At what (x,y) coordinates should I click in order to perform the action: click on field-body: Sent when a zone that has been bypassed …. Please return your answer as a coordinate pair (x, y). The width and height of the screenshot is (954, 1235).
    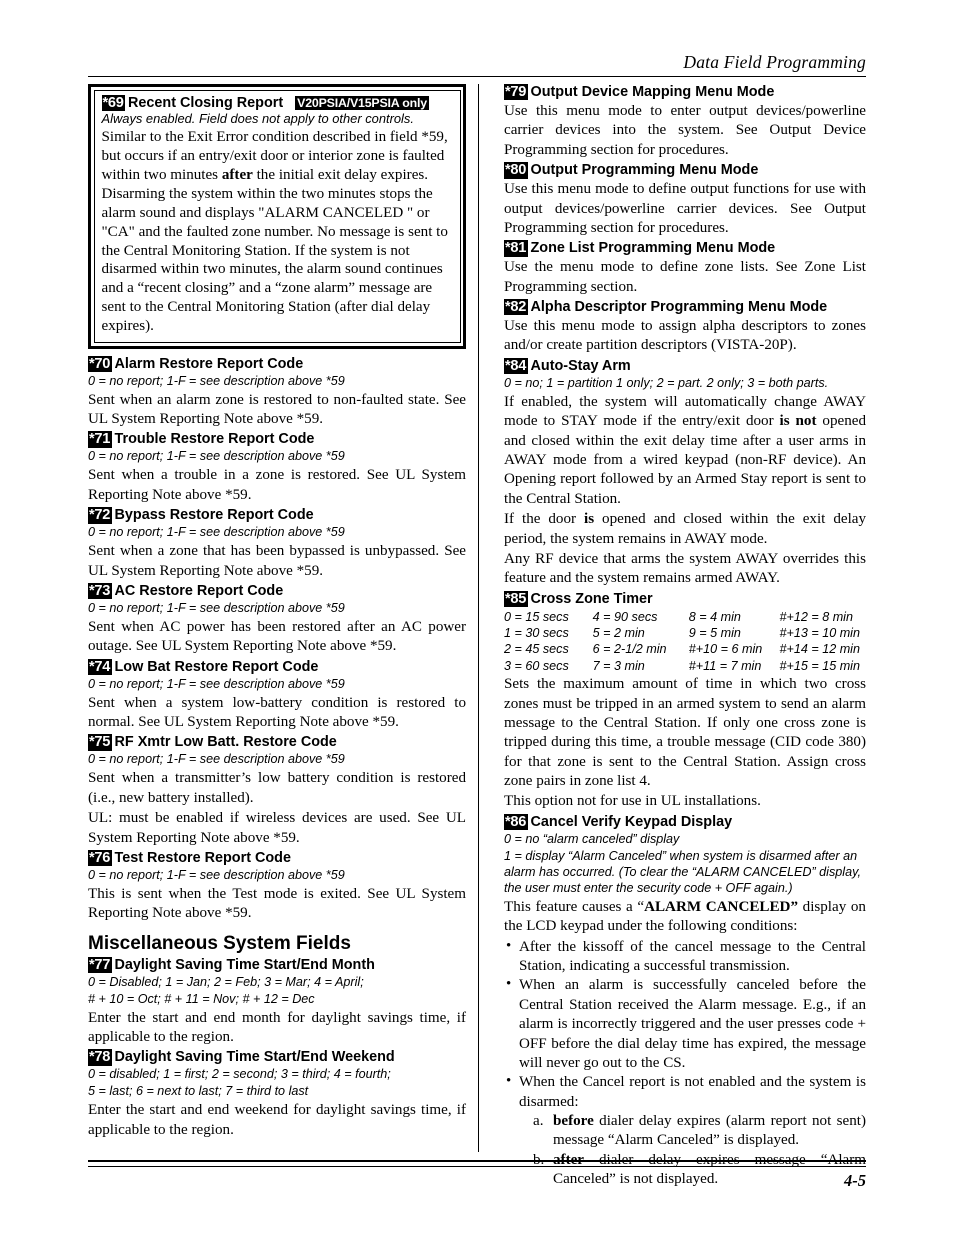
    Looking at the image, I should click on (277, 561).